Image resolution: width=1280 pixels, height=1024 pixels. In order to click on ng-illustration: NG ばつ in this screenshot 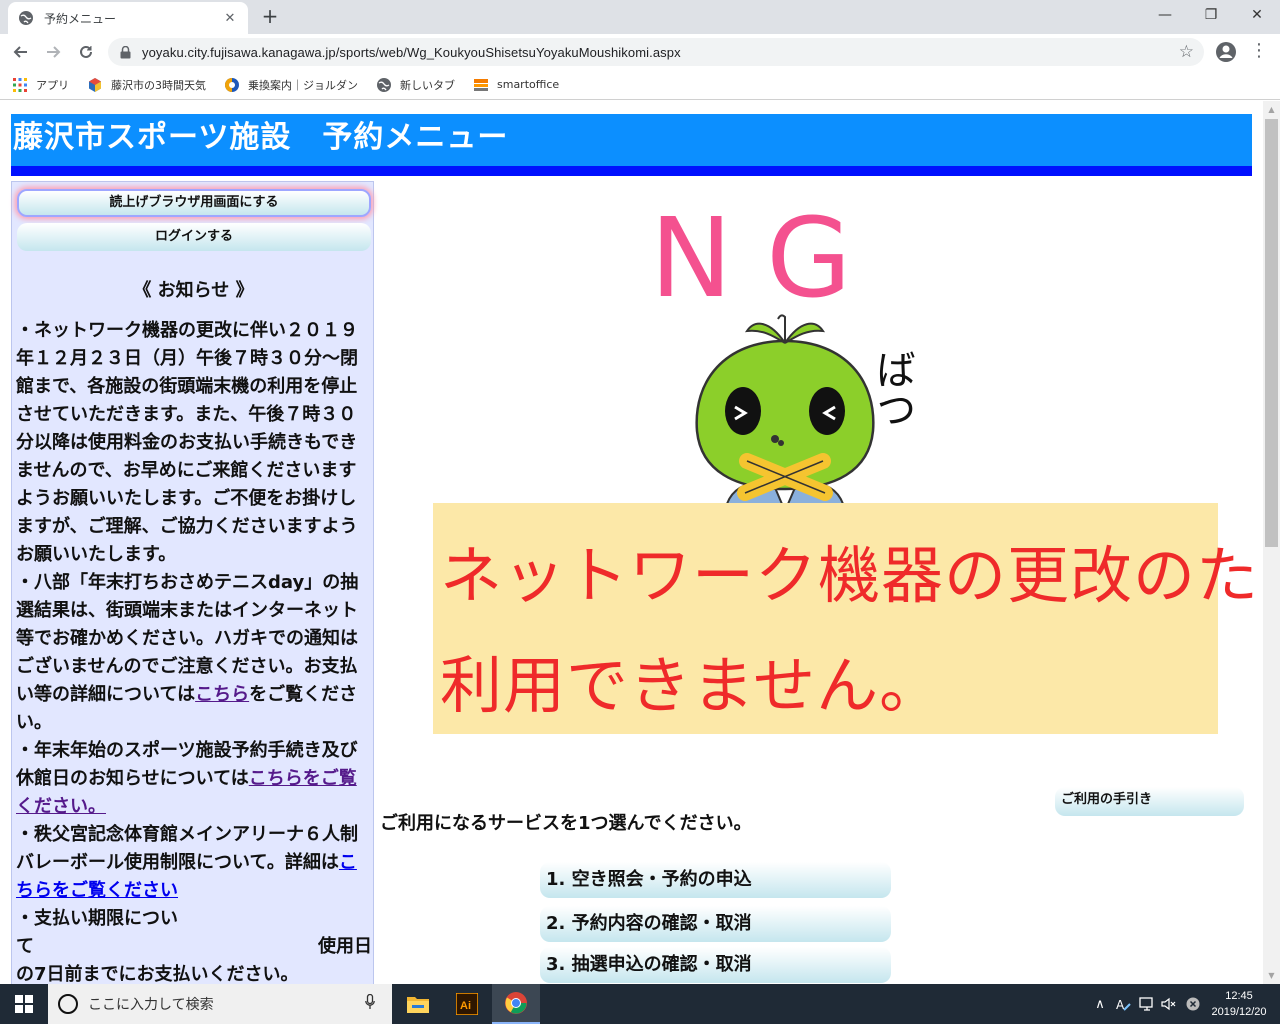, I will do `click(790, 356)`.